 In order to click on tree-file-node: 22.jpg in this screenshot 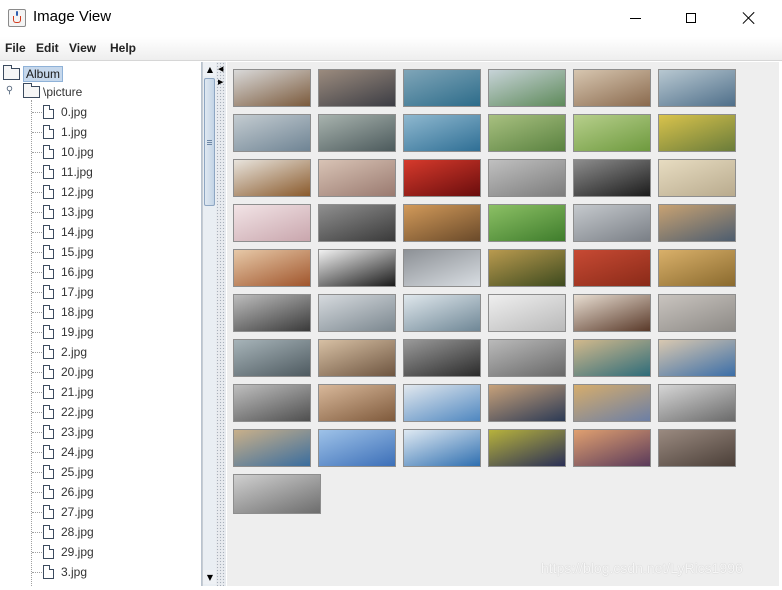, I will do `click(63, 412)`.